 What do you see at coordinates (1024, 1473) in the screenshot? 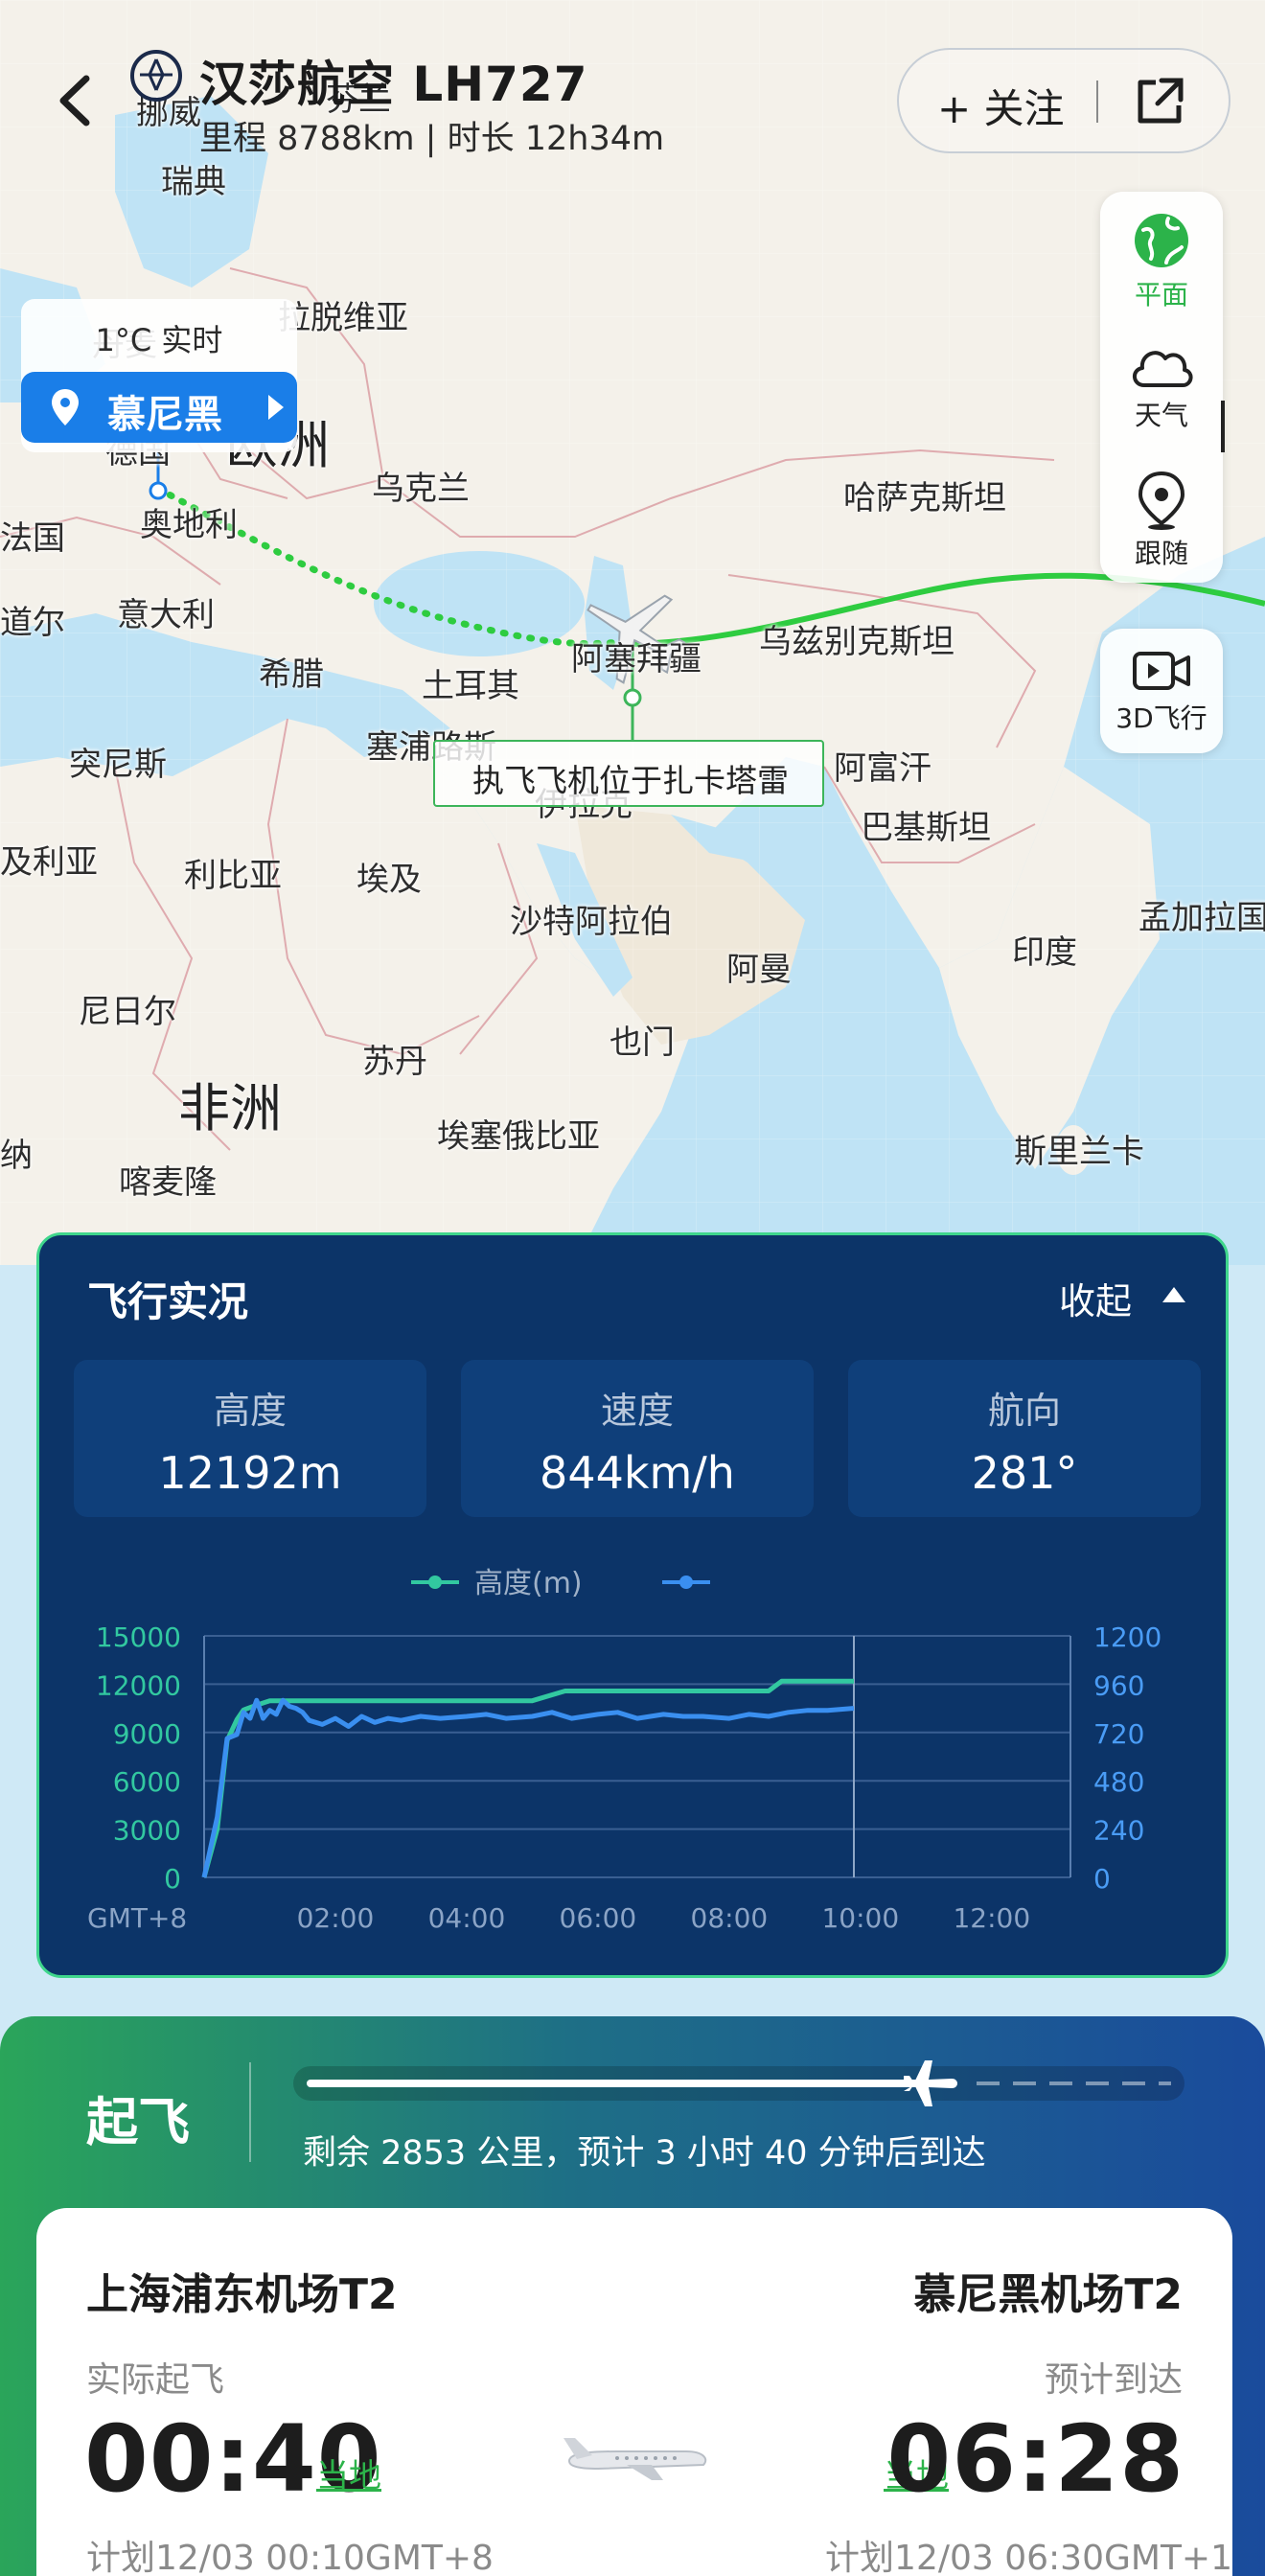
I see `stat-value: 281°` at bounding box center [1024, 1473].